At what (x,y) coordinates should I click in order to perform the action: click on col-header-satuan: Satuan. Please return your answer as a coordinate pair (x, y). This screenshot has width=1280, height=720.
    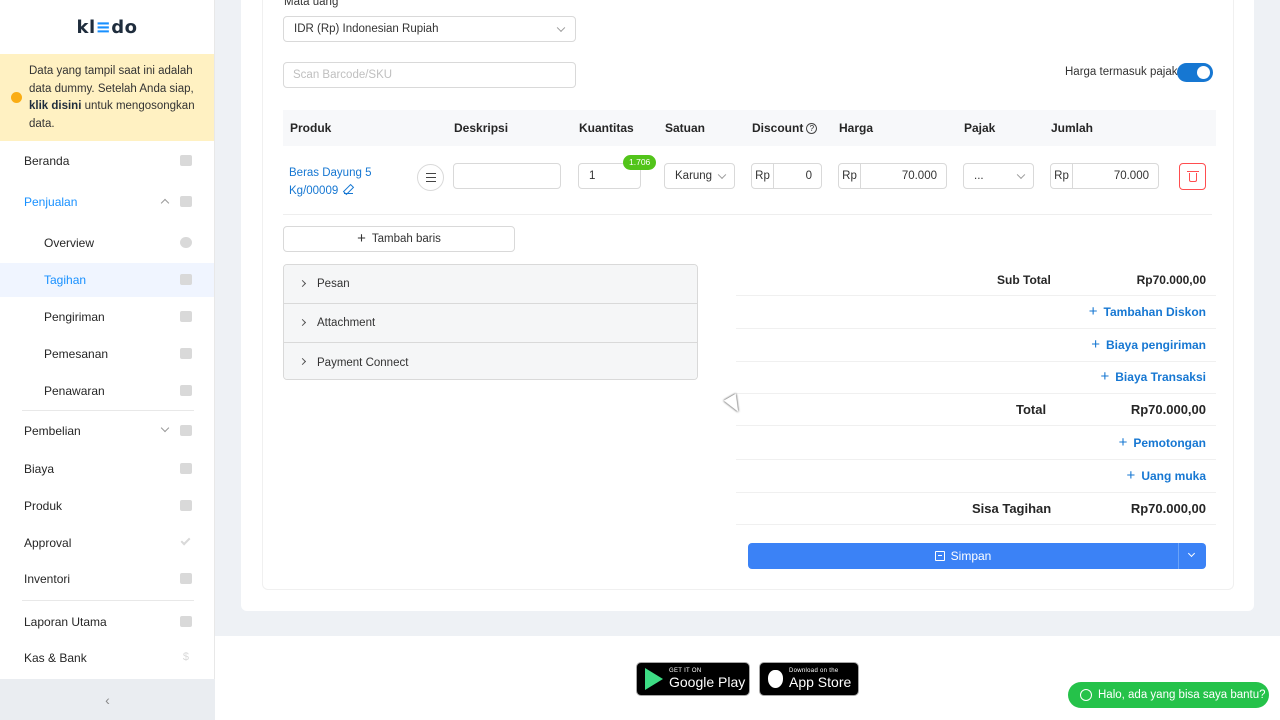
    Looking at the image, I should click on (685, 128).